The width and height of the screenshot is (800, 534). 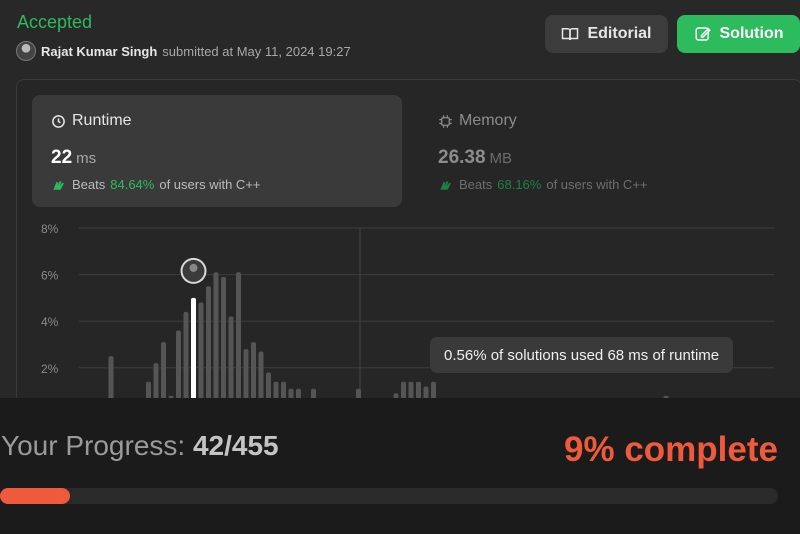 I want to click on memory-value: 26.38, so click(x=462, y=157).